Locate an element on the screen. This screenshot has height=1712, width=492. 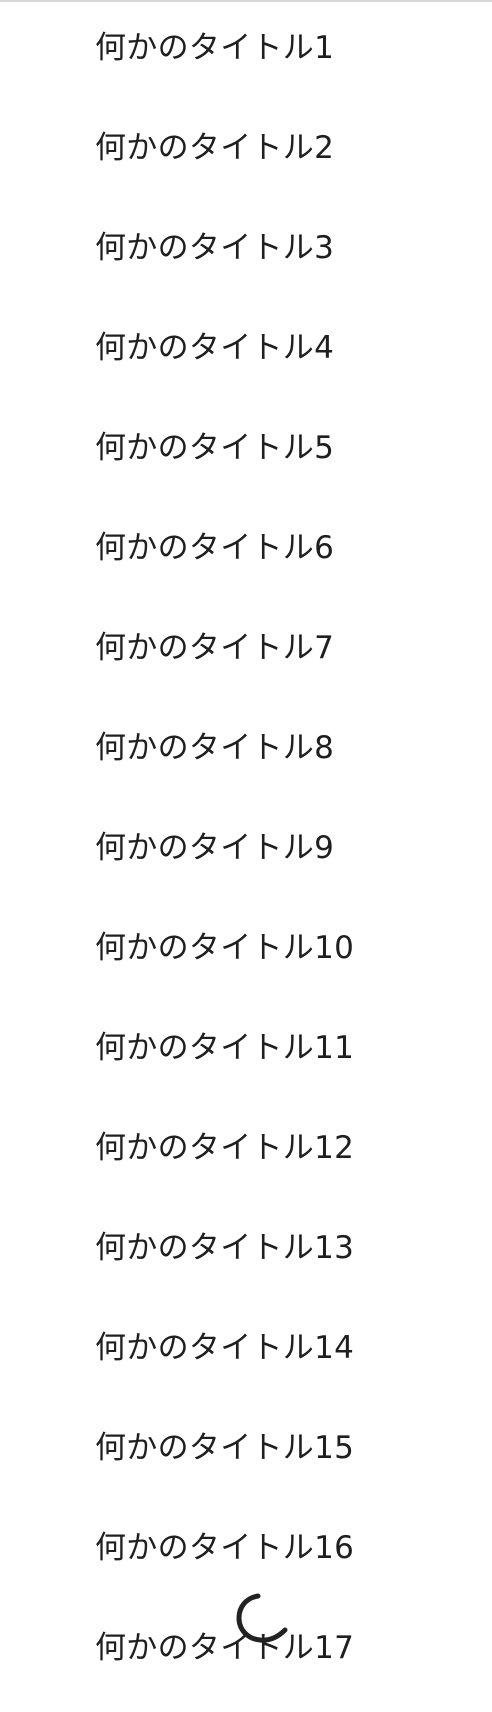
list-item: 何かのタイトル3 is located at coordinates (246, 250).